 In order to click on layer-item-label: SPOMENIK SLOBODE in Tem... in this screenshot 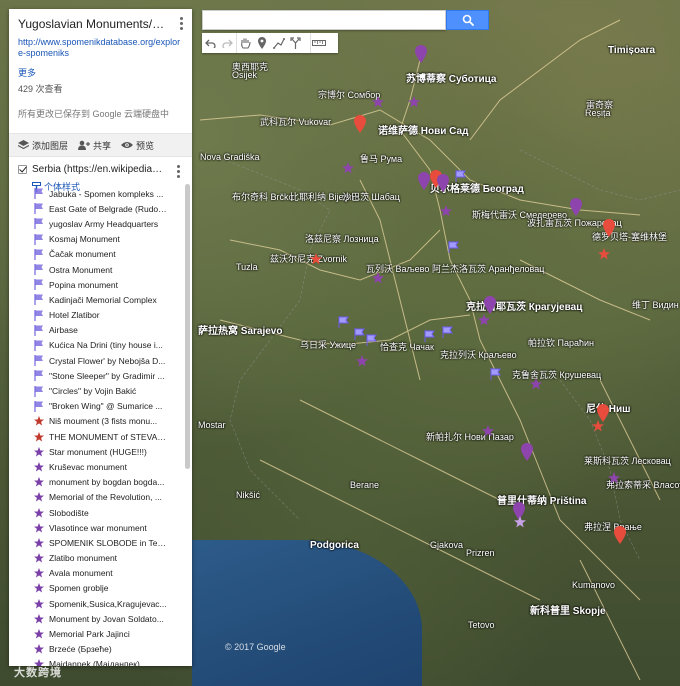, I will do `click(108, 542)`.